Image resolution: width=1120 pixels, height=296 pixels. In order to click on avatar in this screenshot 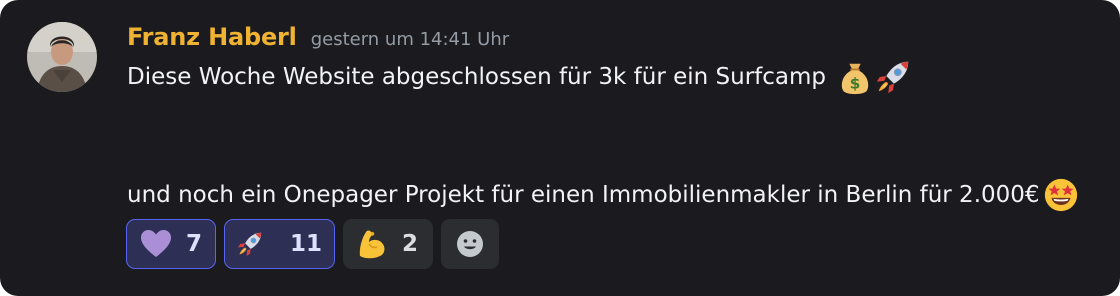, I will do `click(62, 57)`.